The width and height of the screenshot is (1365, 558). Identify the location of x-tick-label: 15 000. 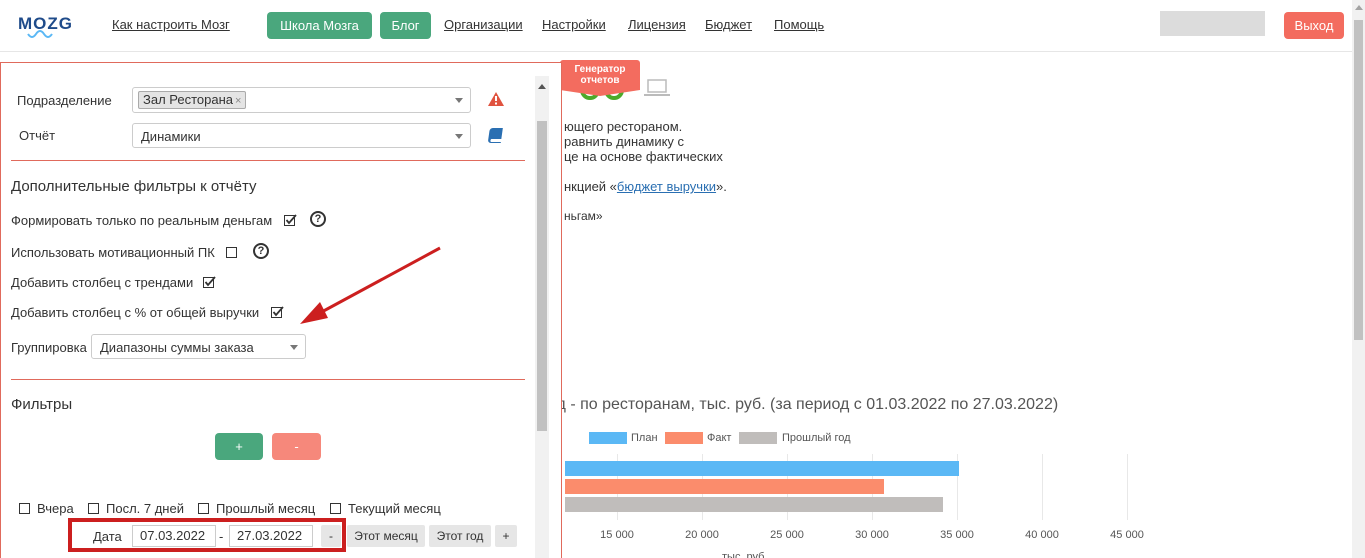
(617, 535).